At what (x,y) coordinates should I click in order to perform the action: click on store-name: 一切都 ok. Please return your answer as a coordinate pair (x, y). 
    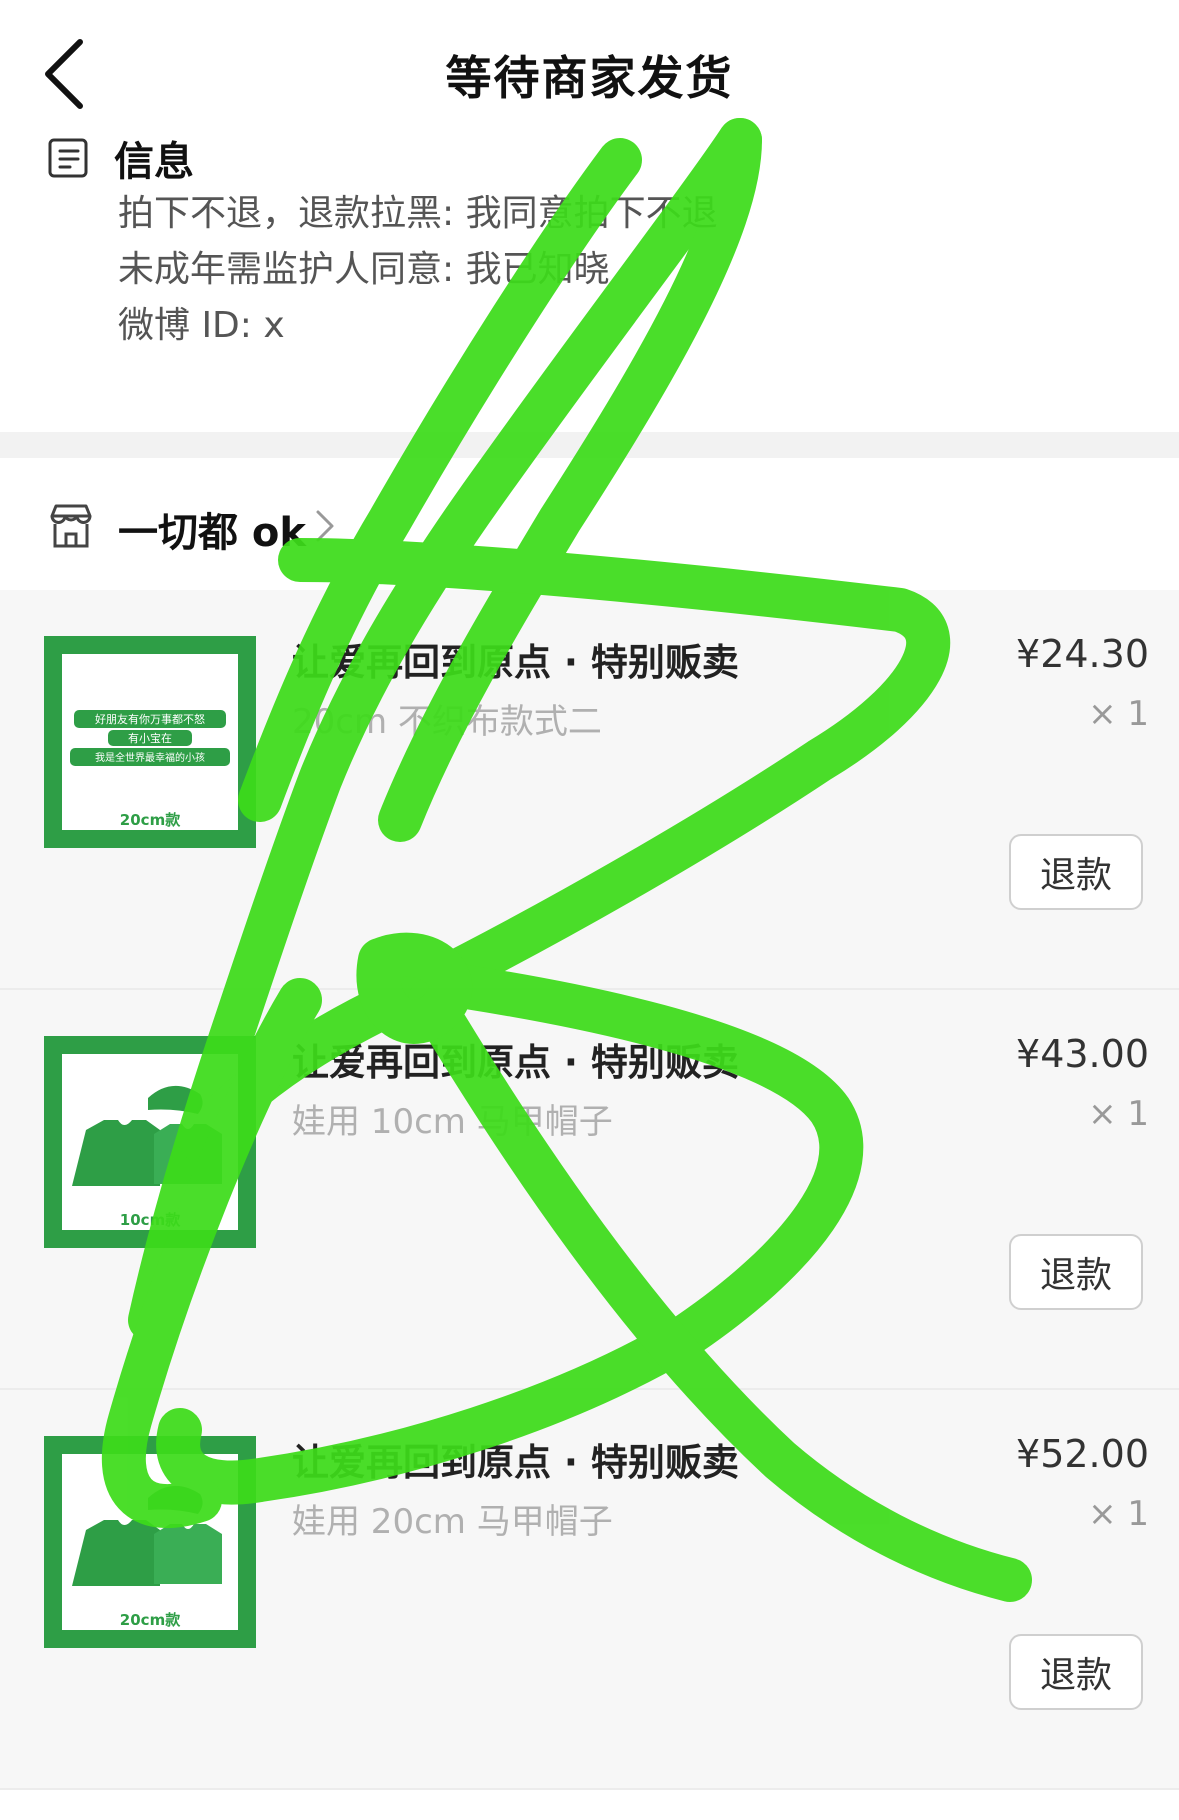
    Looking at the image, I should click on (212, 533).